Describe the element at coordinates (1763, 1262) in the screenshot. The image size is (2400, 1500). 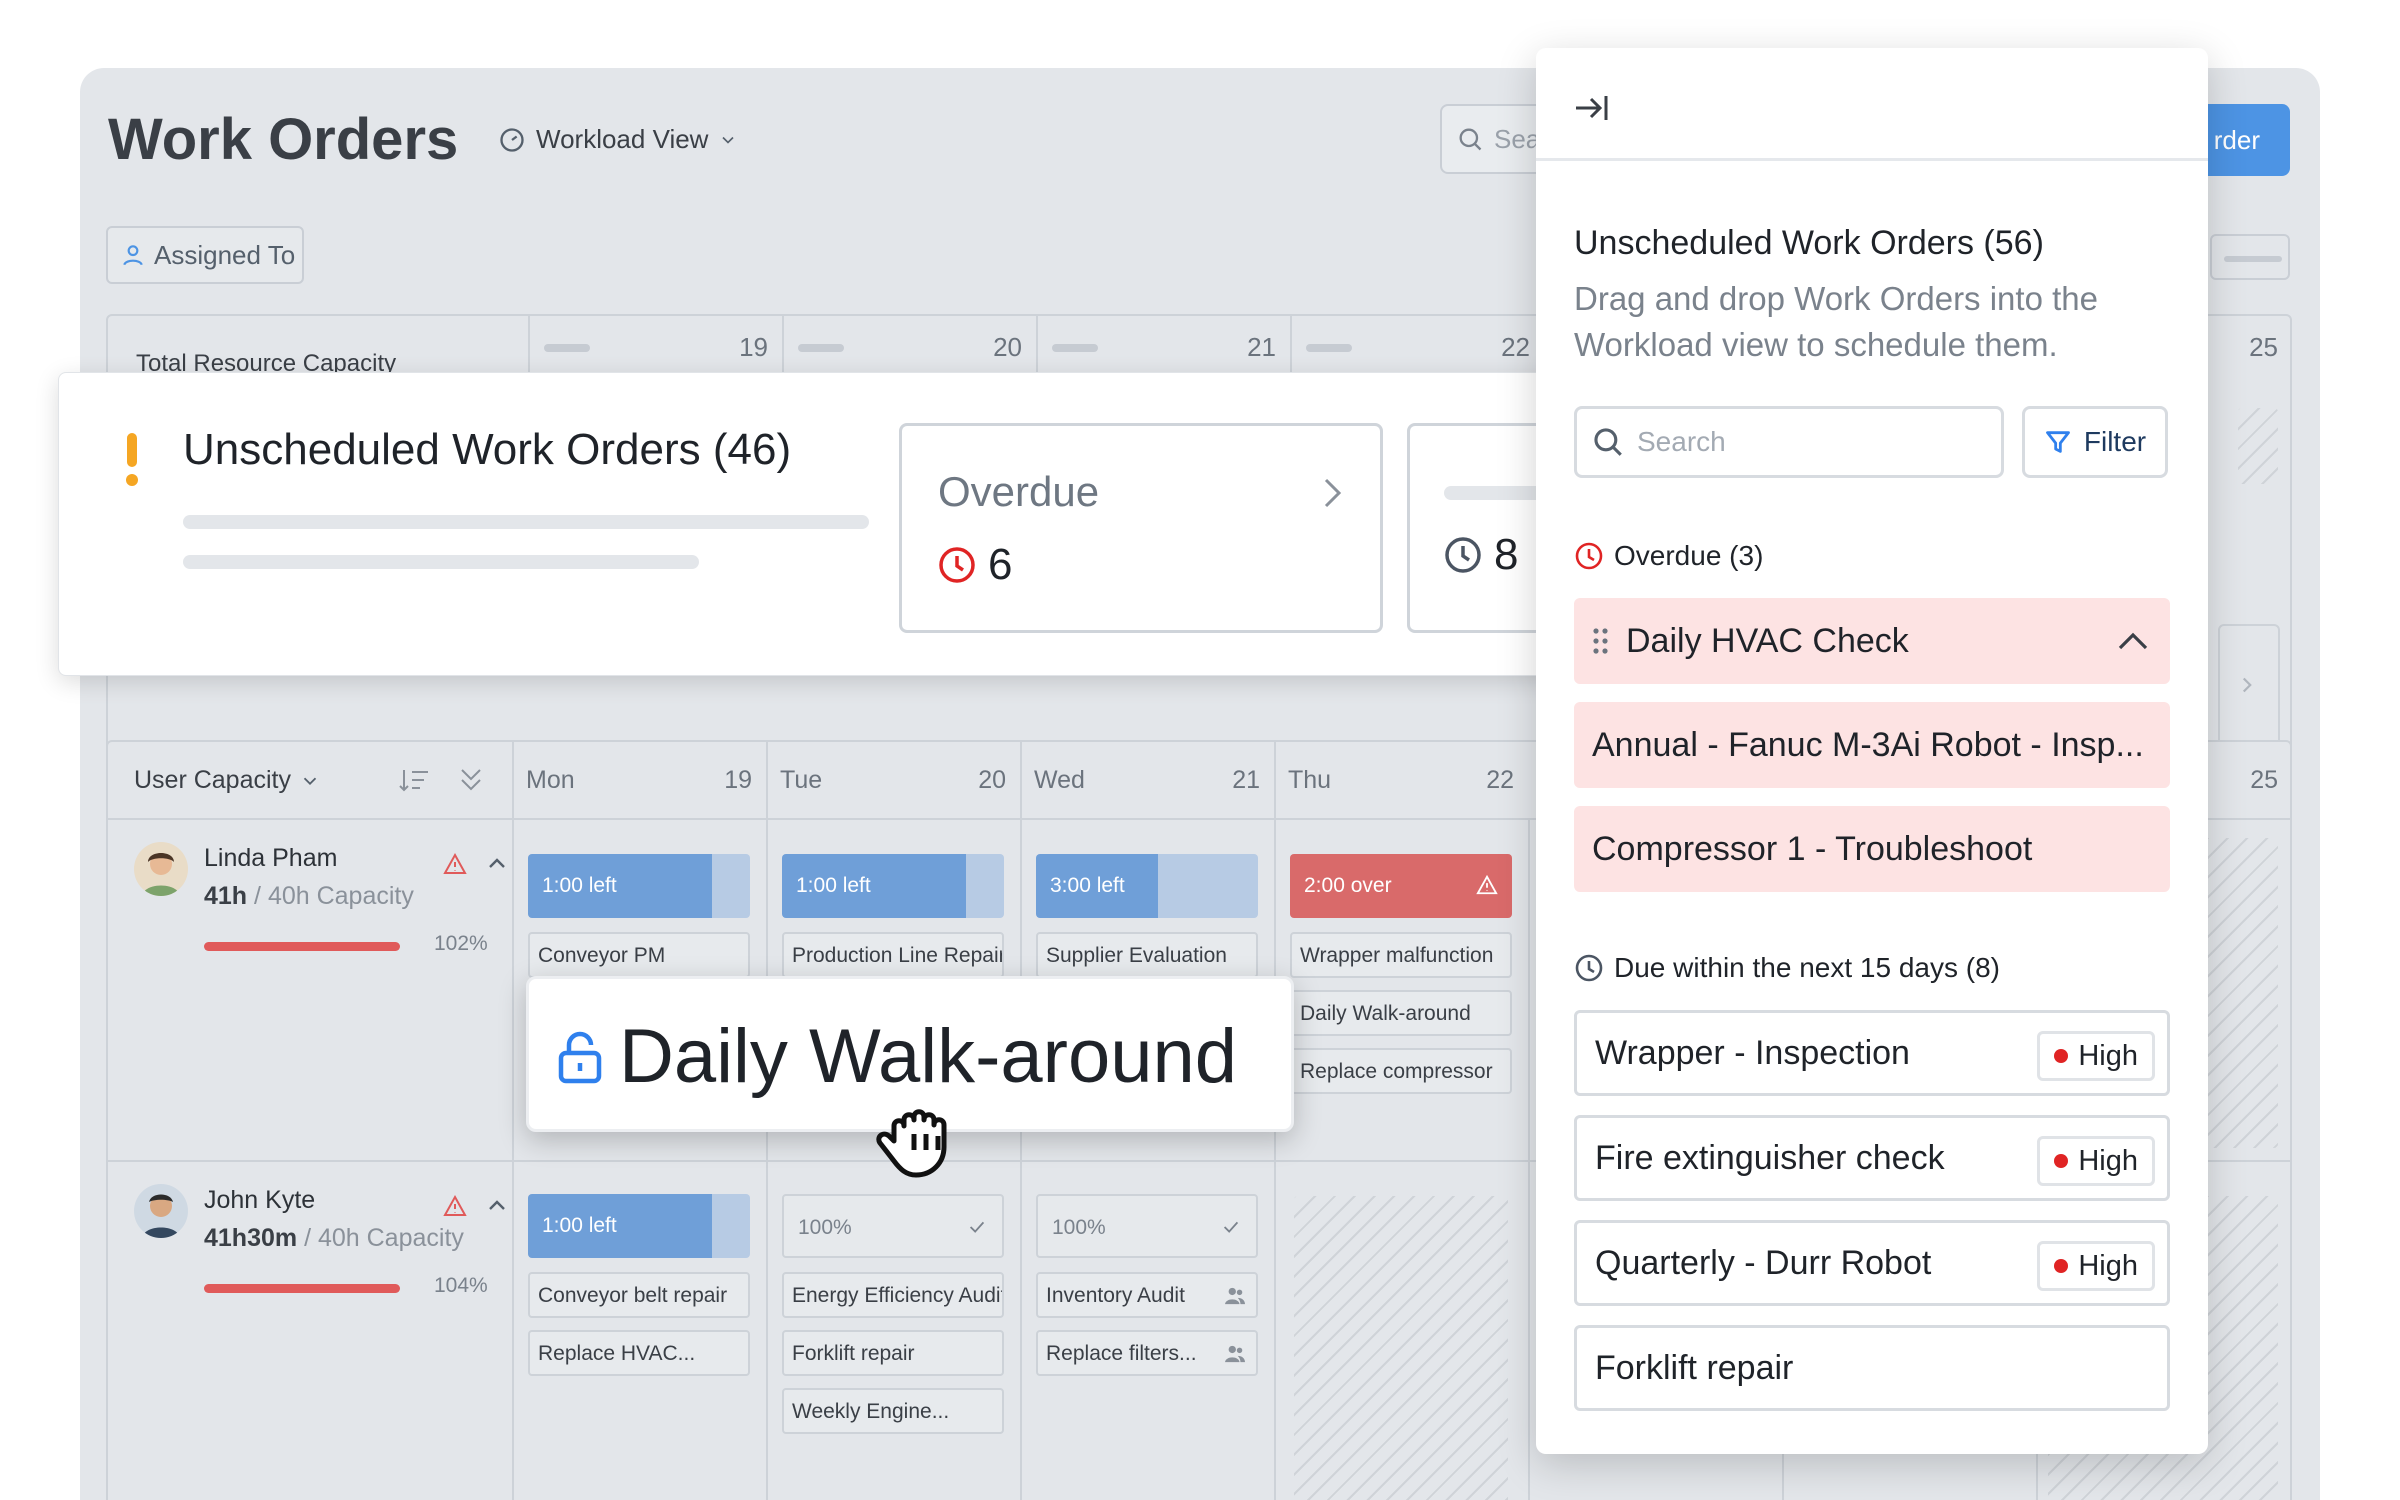
I see `work-order-name: Quarterly - Durr Robot` at that location.